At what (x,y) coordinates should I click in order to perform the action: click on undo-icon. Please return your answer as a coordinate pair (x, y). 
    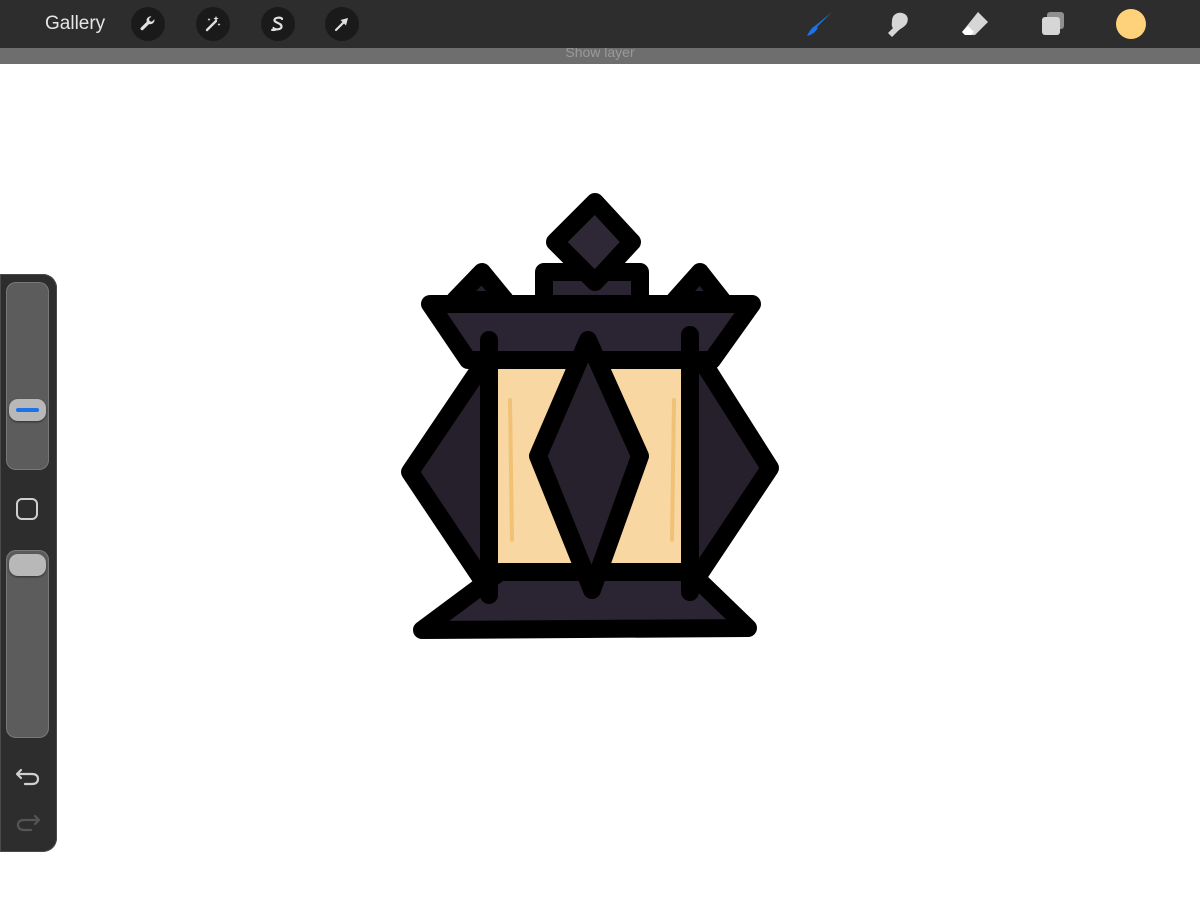
    Looking at the image, I should click on (27, 777).